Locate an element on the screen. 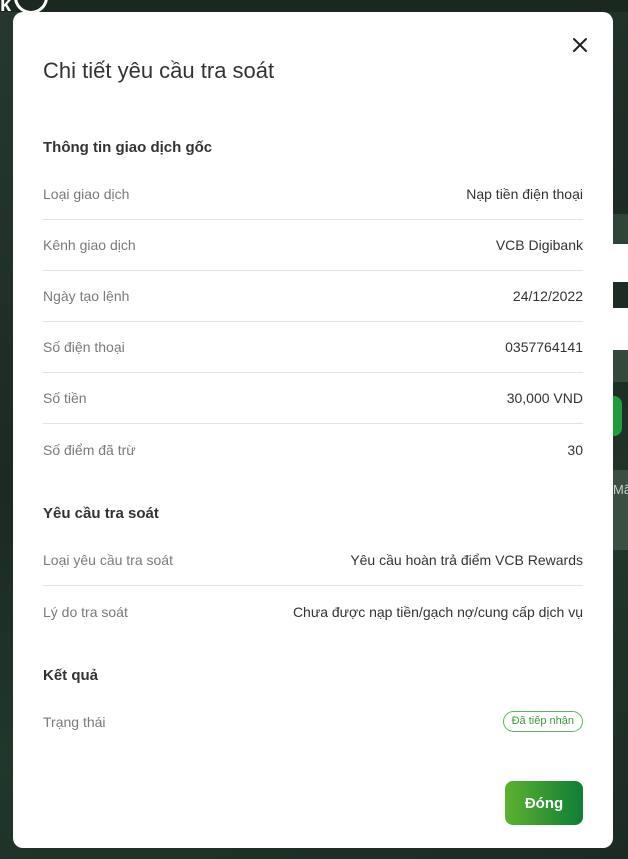 Image resolution: width=628 pixels, height=859 pixels. detail-row: Số điện thoại 0357764141 is located at coordinates (313, 347).